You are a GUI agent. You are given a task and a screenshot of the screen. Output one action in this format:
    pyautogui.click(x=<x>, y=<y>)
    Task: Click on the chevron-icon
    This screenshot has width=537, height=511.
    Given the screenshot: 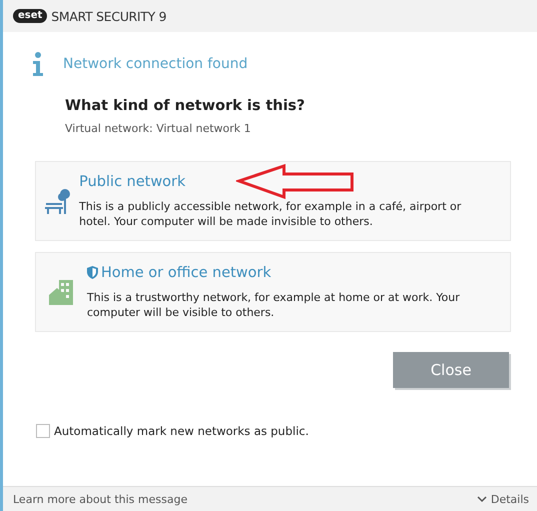 What is the action you would take?
    pyautogui.click(x=481, y=499)
    